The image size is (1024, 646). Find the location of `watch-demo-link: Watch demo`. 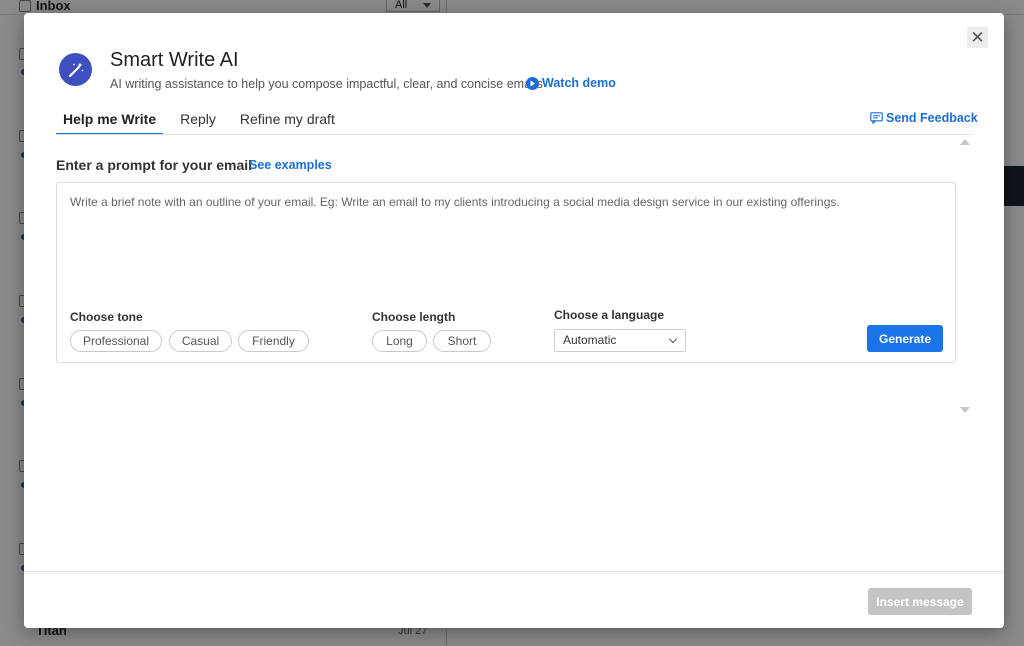

watch-demo-link: Watch demo is located at coordinates (571, 83).